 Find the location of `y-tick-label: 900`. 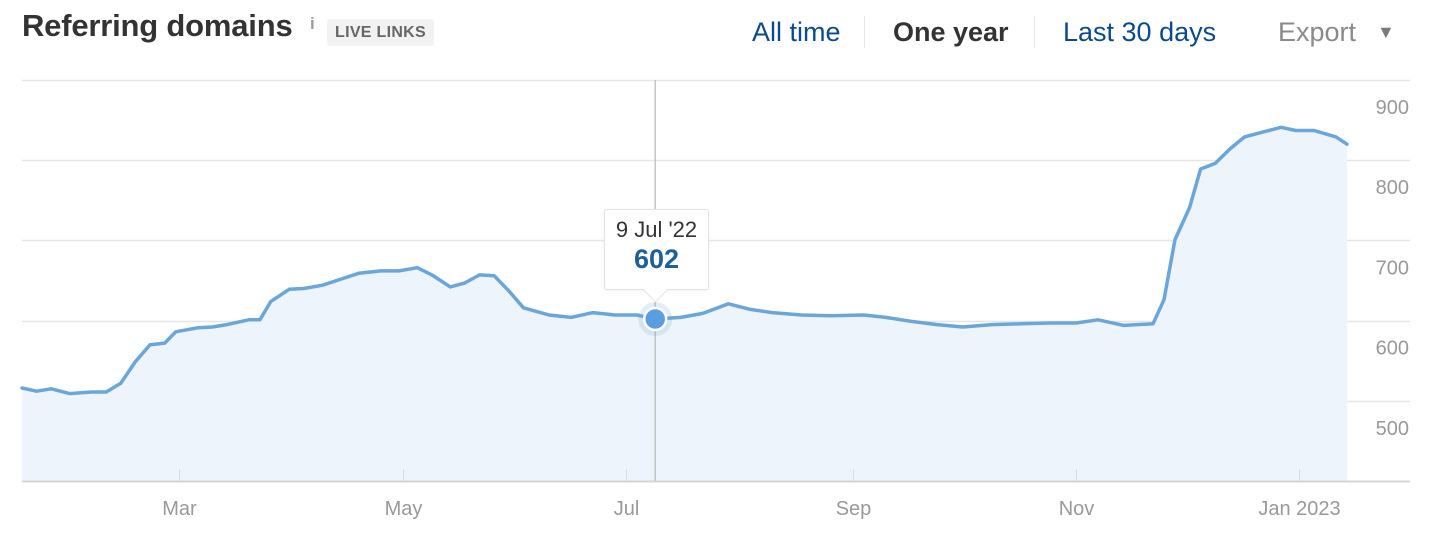

y-tick-label: 900 is located at coordinates (1392, 108).